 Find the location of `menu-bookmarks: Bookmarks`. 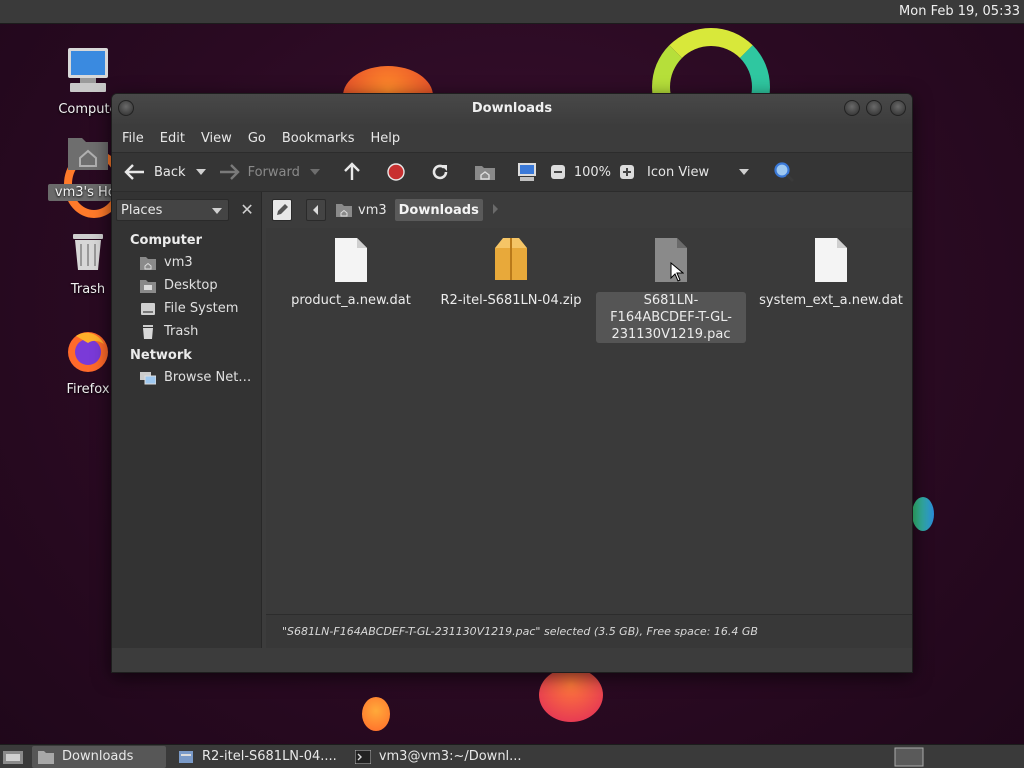

menu-bookmarks: Bookmarks is located at coordinates (318, 138).